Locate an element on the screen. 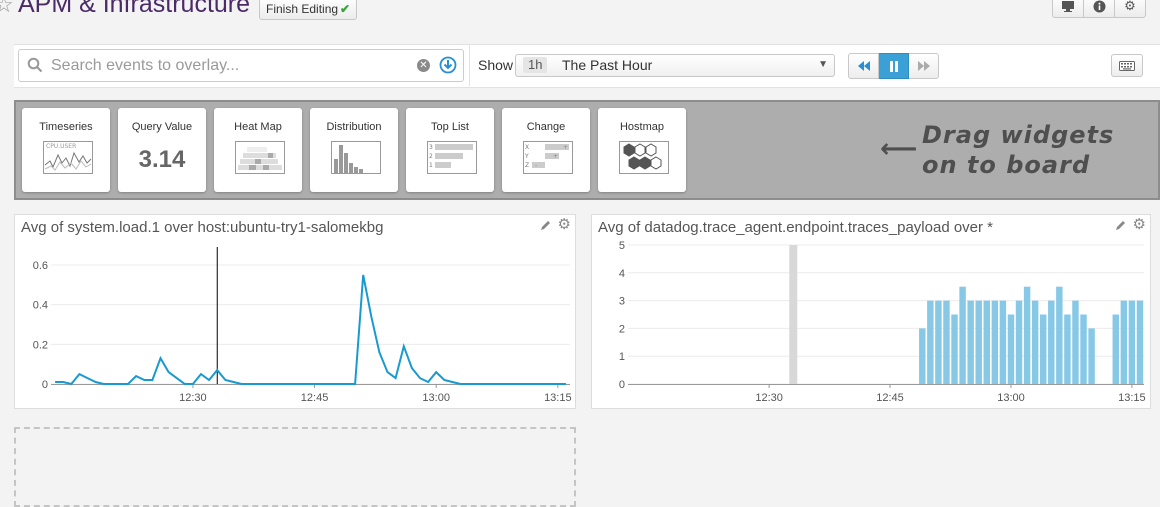  info-icon is located at coordinates (1099, 9).